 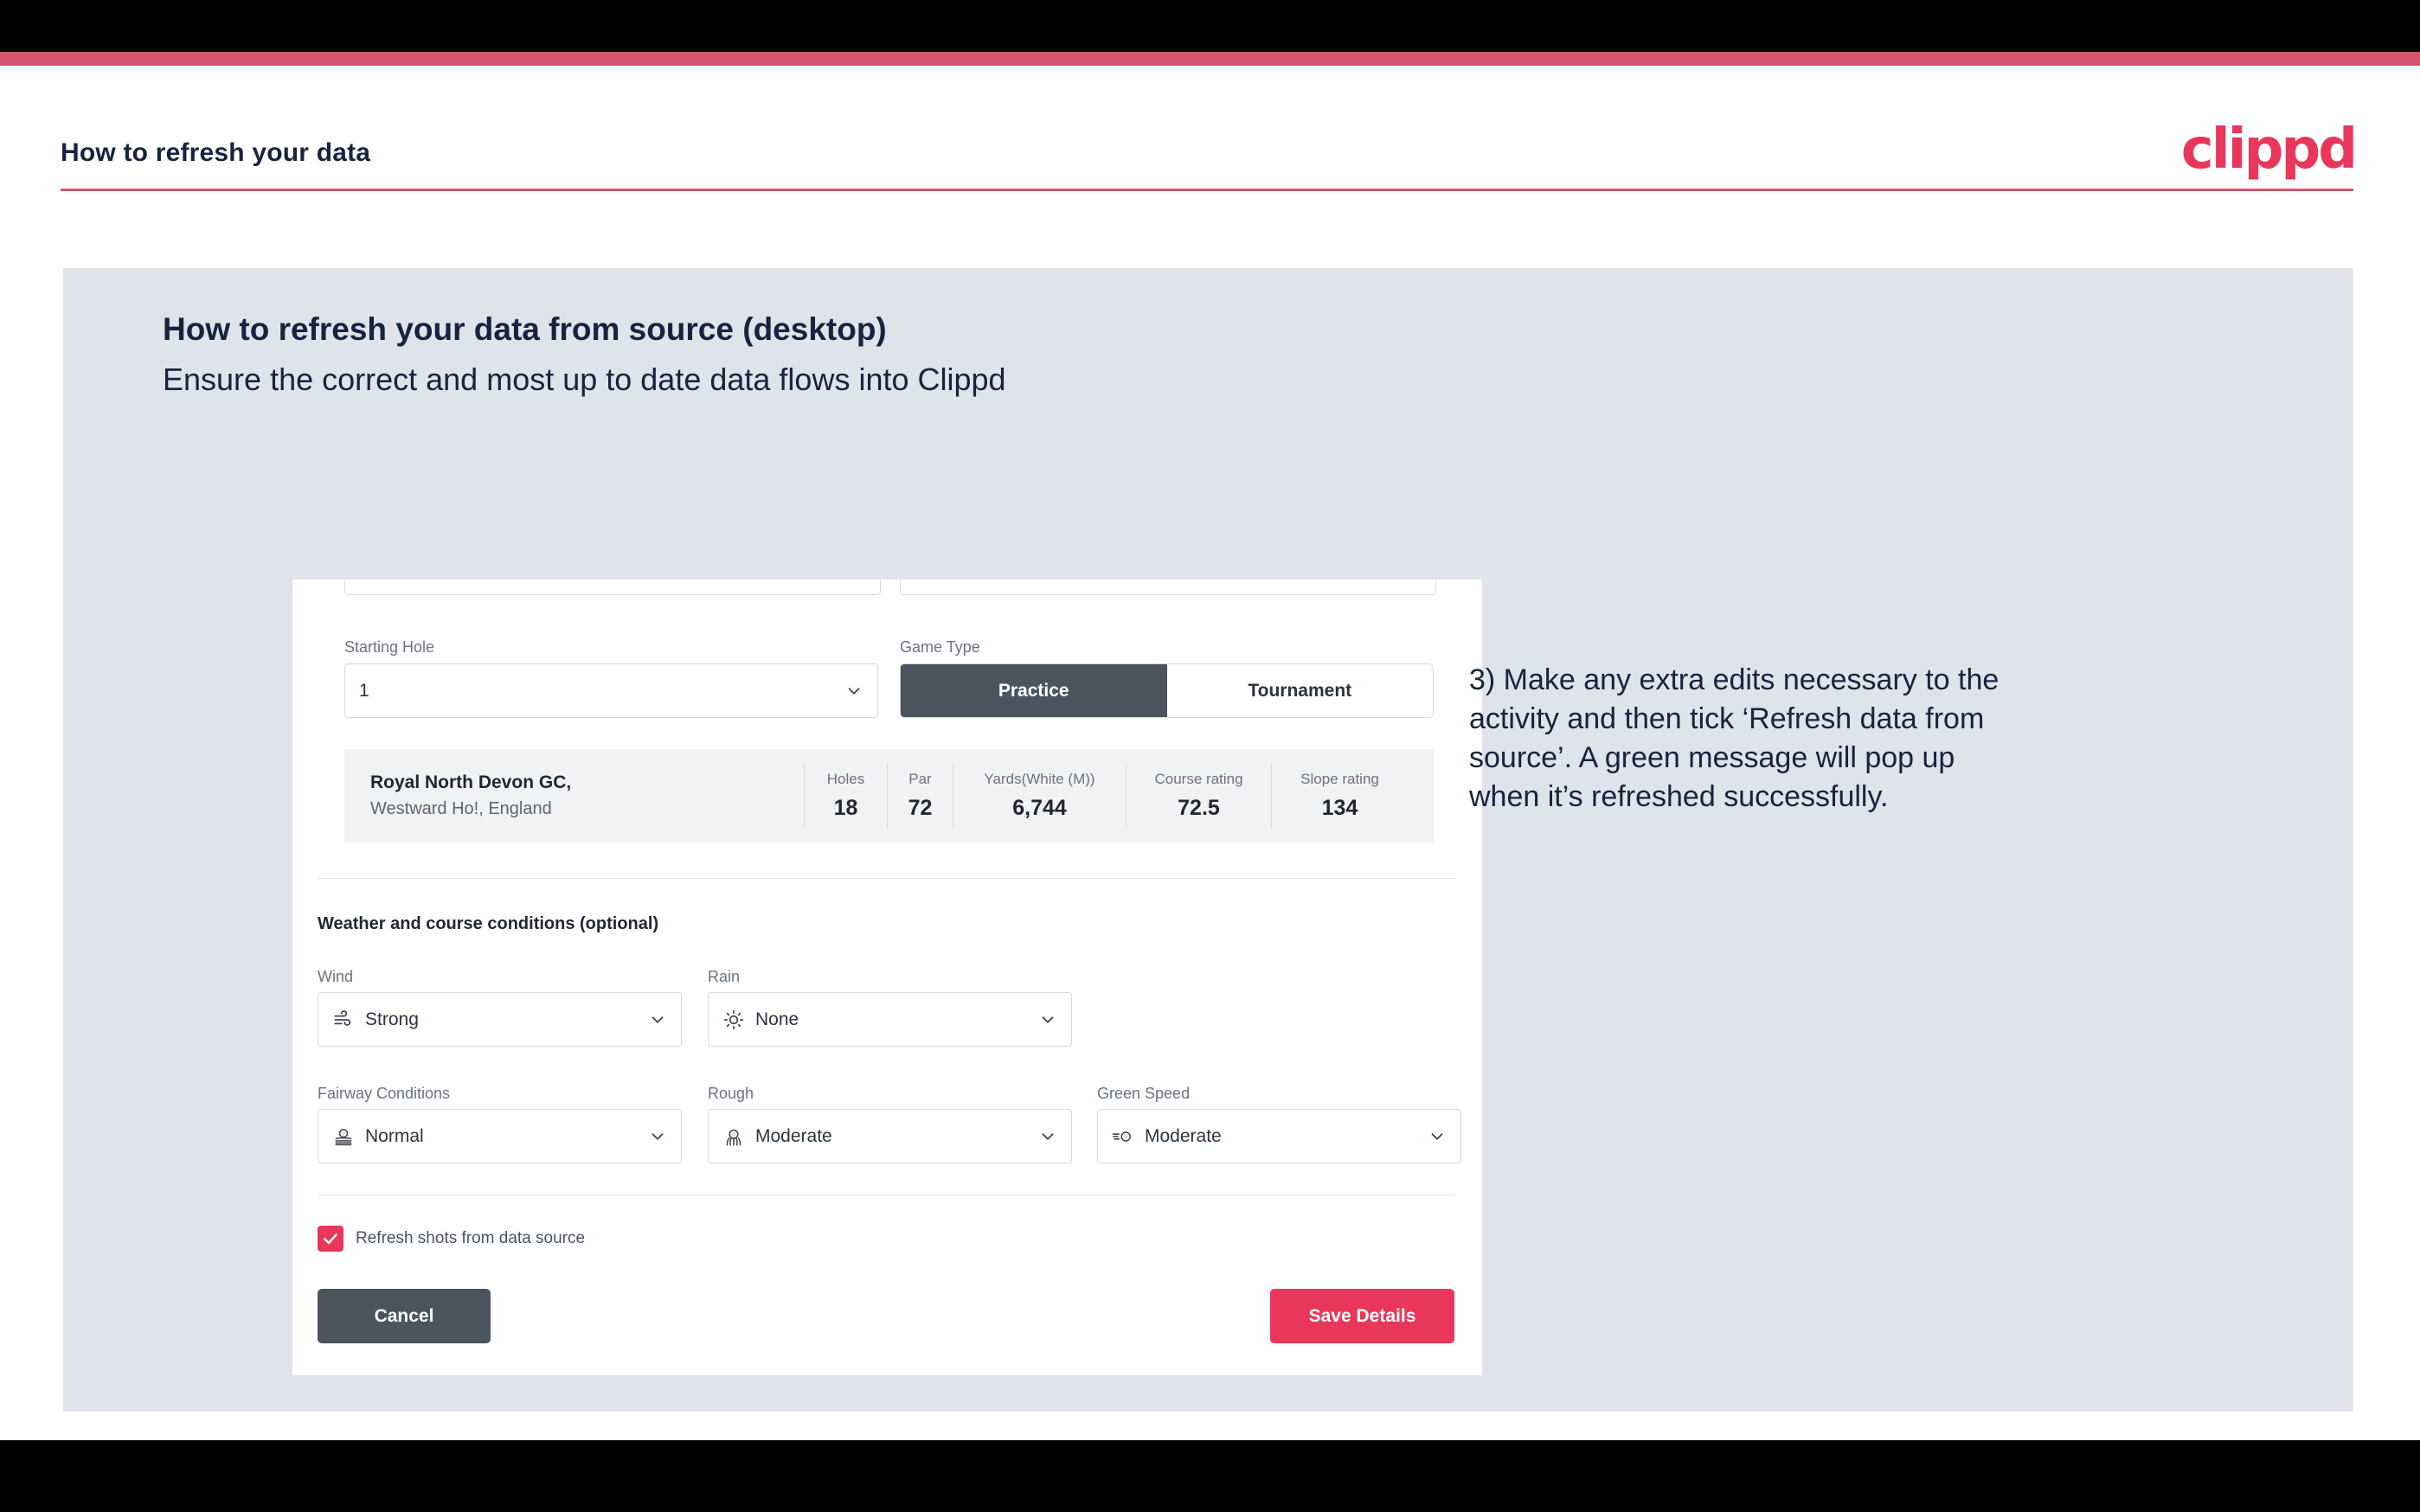 I want to click on ball-in-rough-icon, so click(x=733, y=1136).